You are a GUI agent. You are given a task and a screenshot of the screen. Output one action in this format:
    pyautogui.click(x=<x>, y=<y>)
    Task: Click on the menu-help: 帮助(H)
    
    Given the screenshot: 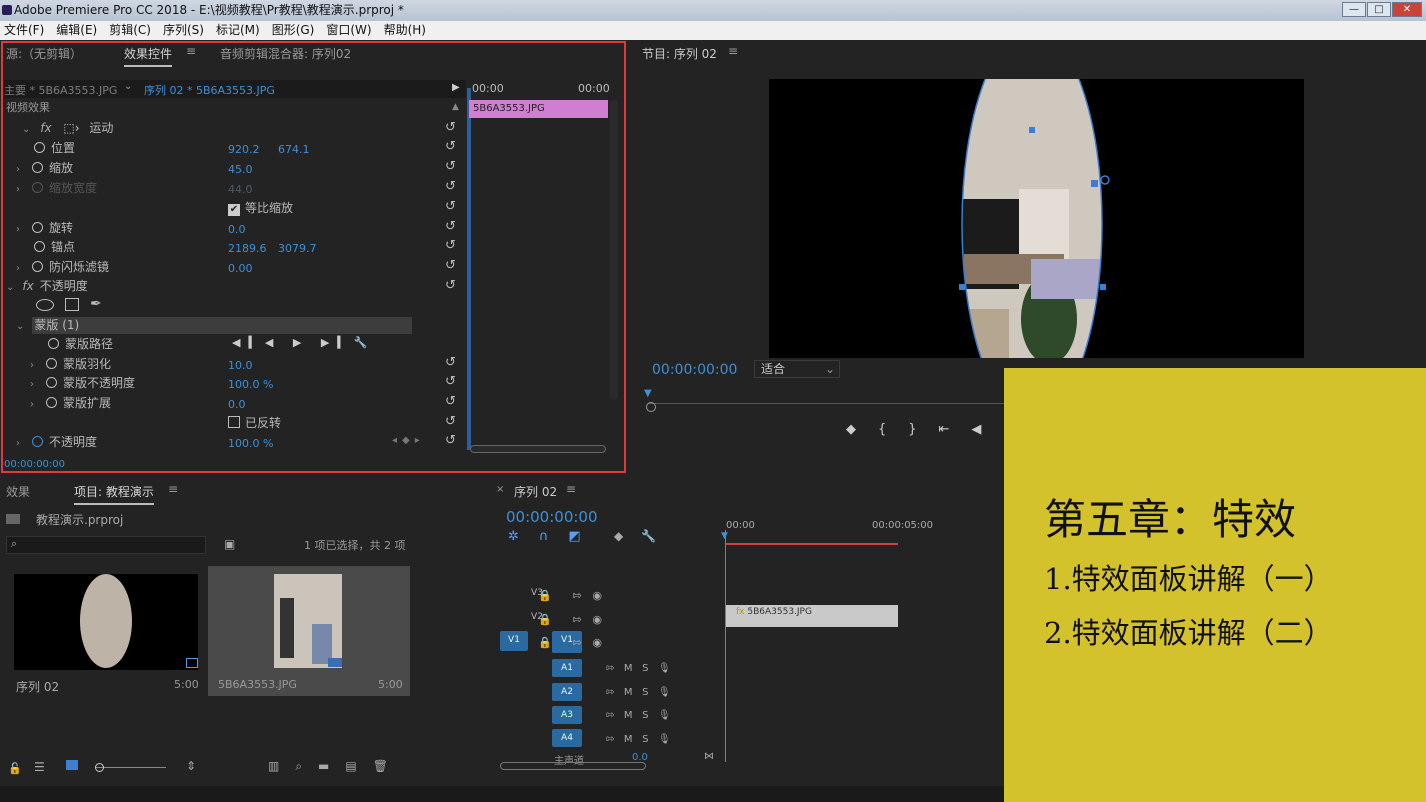 What is the action you would take?
    pyautogui.click(x=405, y=30)
    